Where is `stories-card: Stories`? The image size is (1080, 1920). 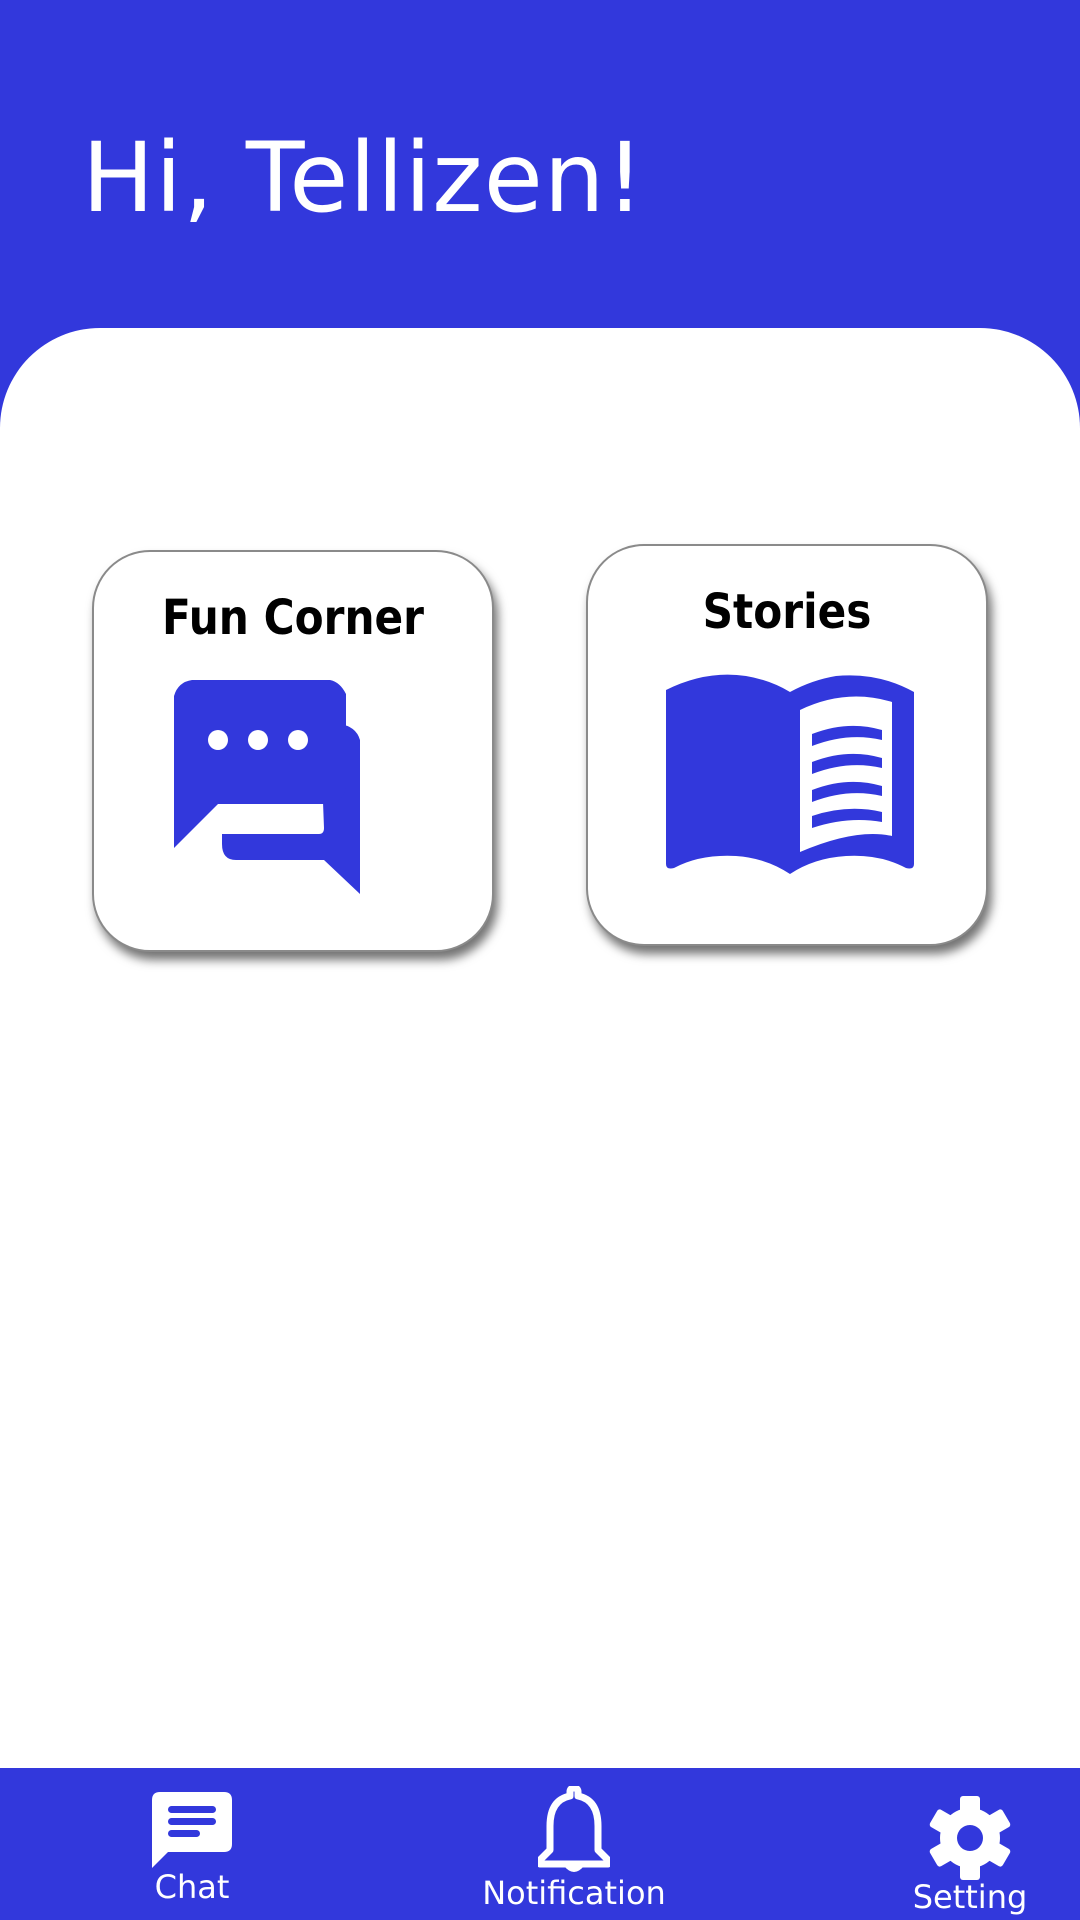
stories-card: Stories is located at coordinates (787, 745).